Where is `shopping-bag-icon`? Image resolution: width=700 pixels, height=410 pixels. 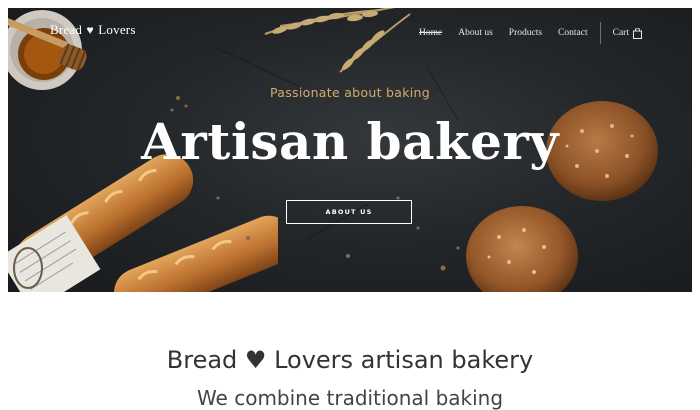 shopping-bag-icon is located at coordinates (637, 33).